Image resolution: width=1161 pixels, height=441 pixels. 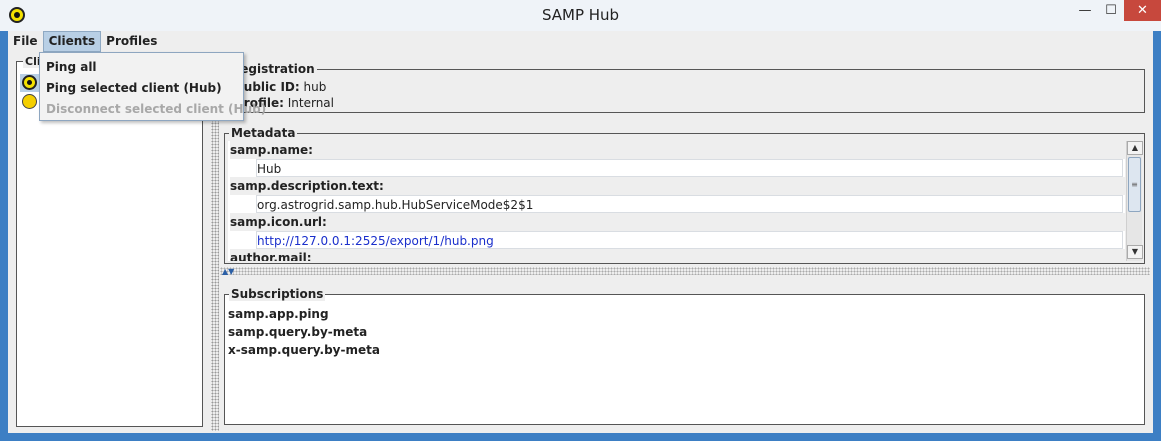 I want to click on scroll-up-arrow-icon: ▲, so click(x=1135, y=148).